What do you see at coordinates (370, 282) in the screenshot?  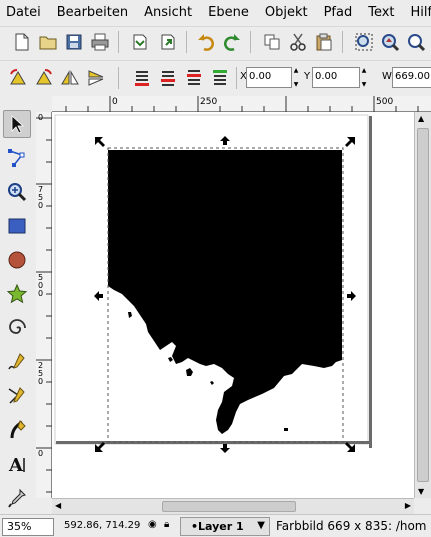 I see `page-shadow-right` at bounding box center [370, 282].